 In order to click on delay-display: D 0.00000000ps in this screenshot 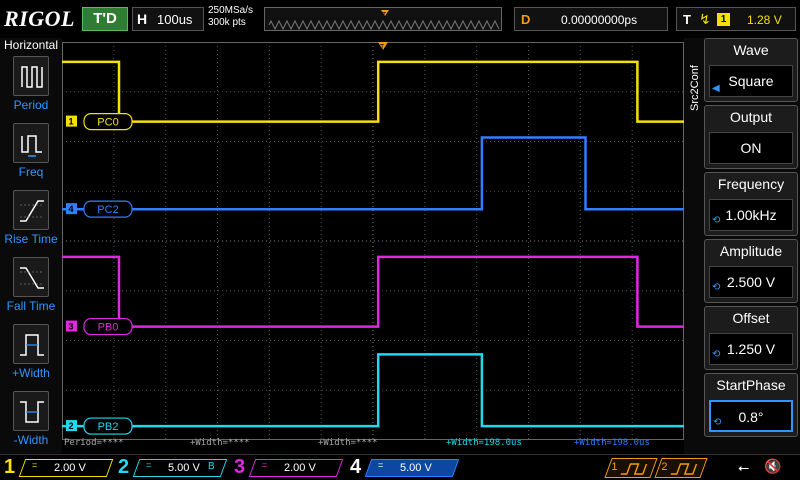, I will do `click(591, 19)`.